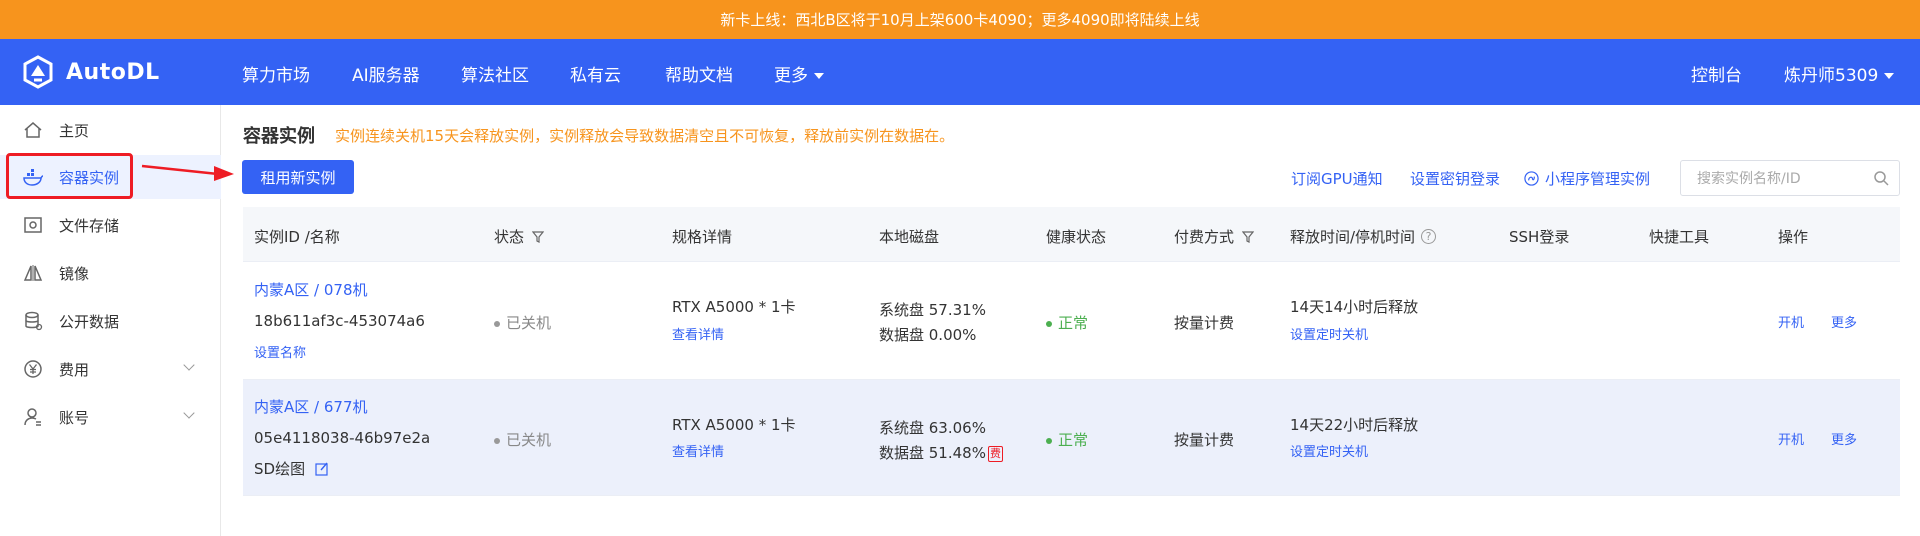 This screenshot has width=1920, height=536. Describe the element at coordinates (291, 468) in the screenshot. I see `instance-name: SD绘图` at that location.